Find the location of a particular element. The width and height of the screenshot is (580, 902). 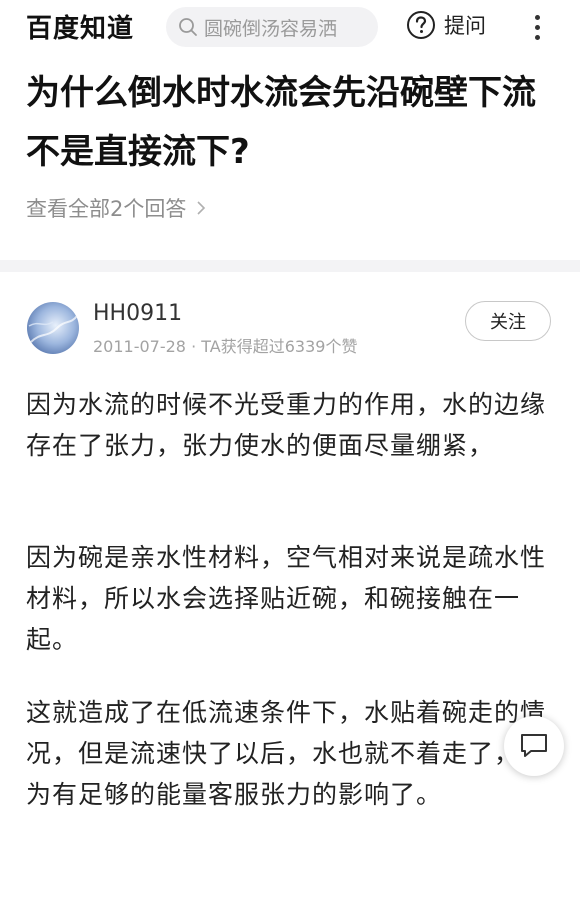

comment-icon is located at coordinates (534, 745).